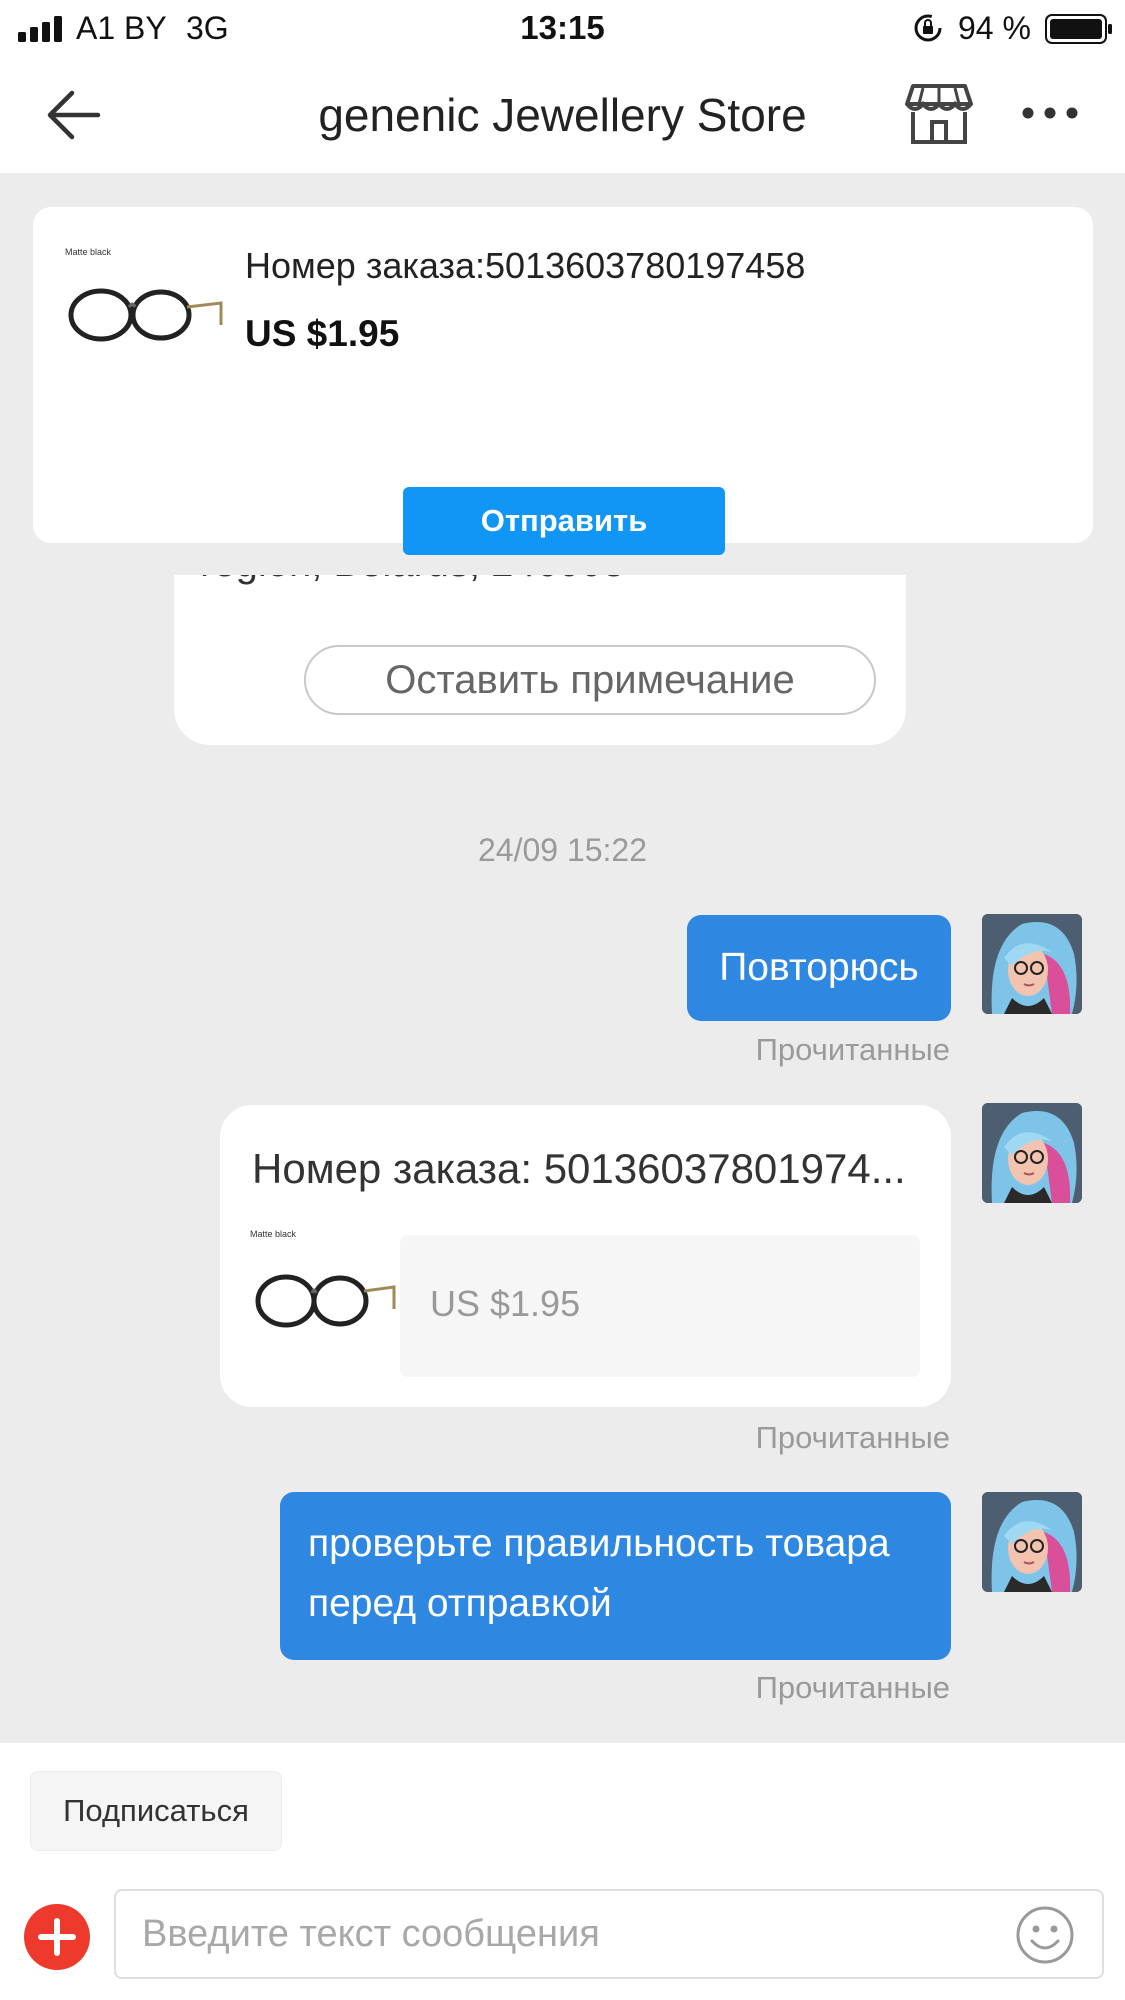 Image resolution: width=1125 pixels, height=2000 pixels. I want to click on chat-header: genenic Jewellery Store, so click(562, 115).